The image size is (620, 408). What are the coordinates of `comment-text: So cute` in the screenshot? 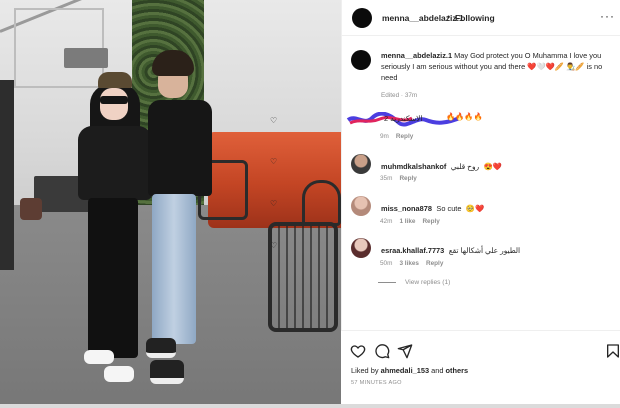 It's located at (449, 208).